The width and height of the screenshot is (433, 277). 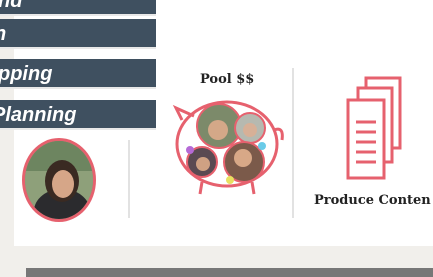 I want to click on avatar, so click(x=59, y=180).